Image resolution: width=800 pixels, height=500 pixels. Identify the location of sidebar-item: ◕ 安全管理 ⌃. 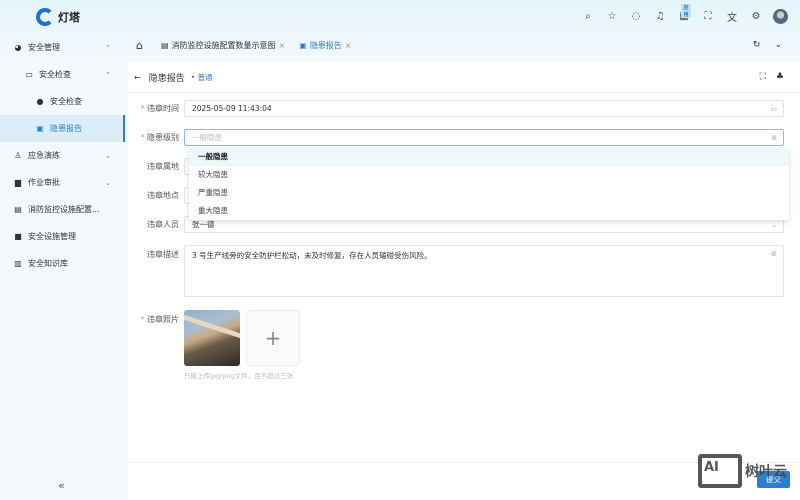
(62, 47).